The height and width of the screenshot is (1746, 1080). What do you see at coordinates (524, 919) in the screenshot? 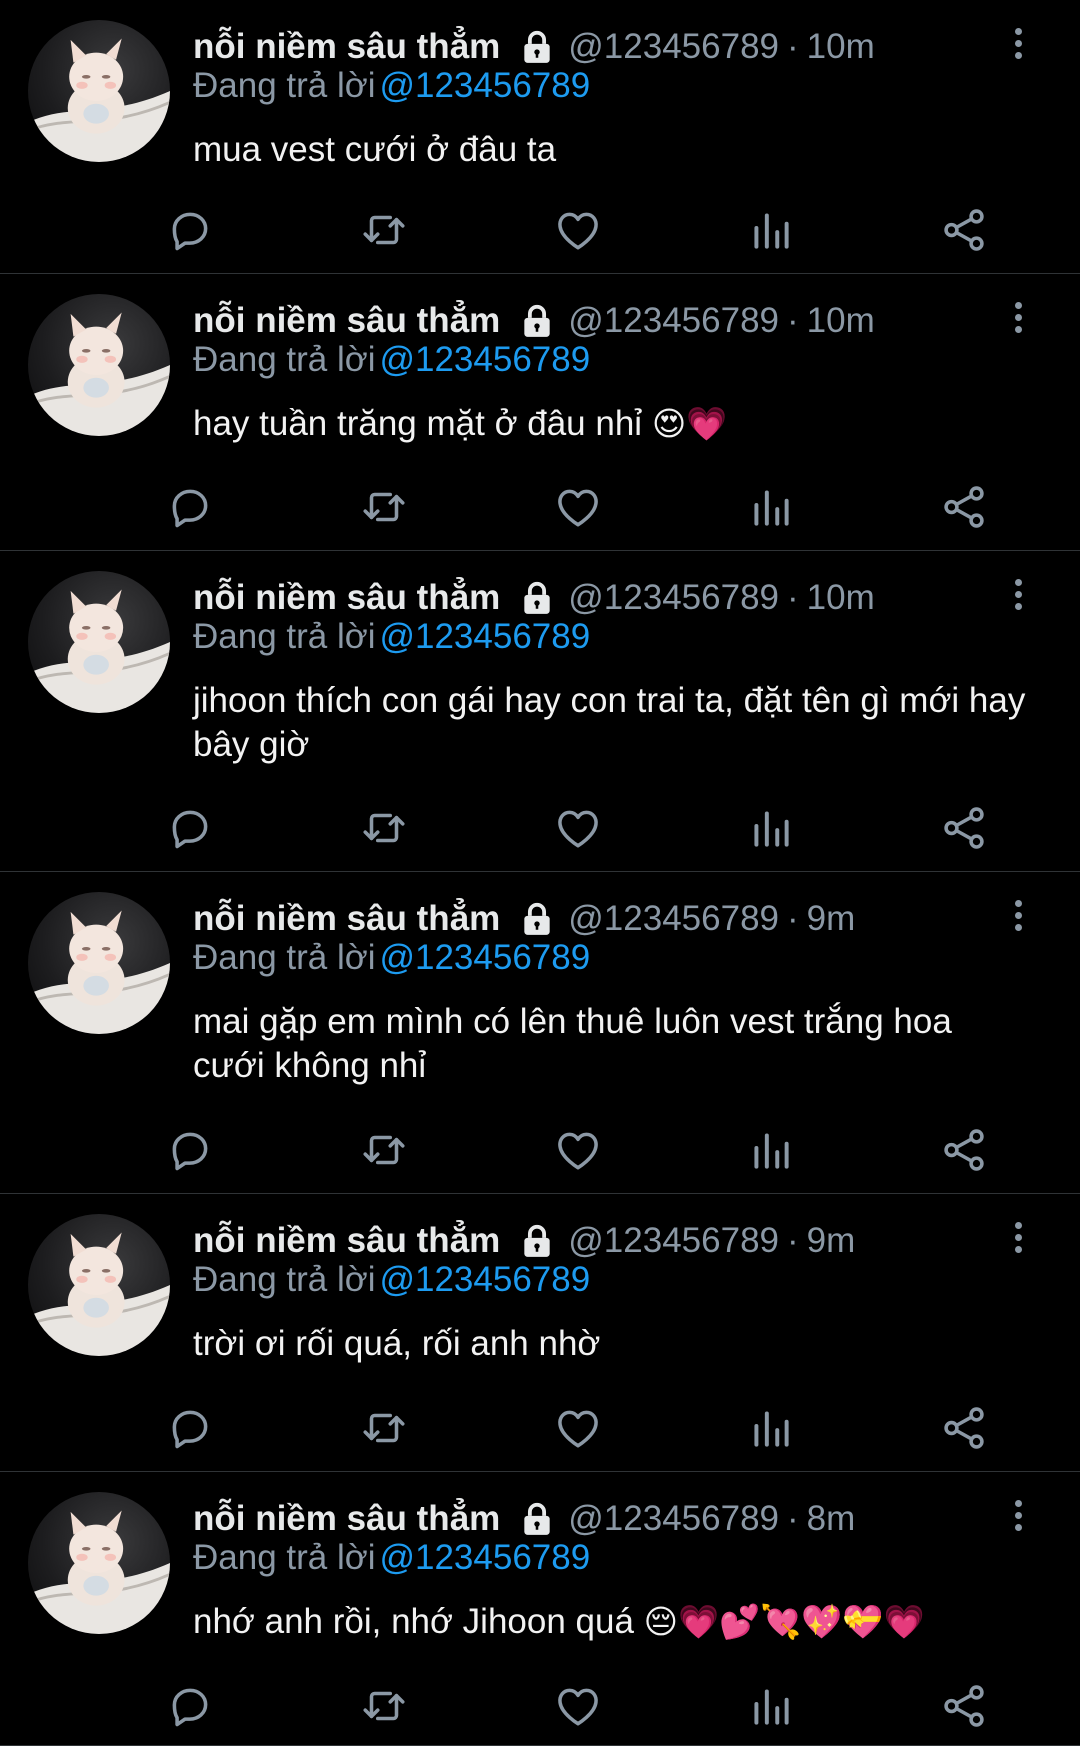
I see `tweet-header: nỗi niềm sâu thẳm @123456789 · 9m` at bounding box center [524, 919].